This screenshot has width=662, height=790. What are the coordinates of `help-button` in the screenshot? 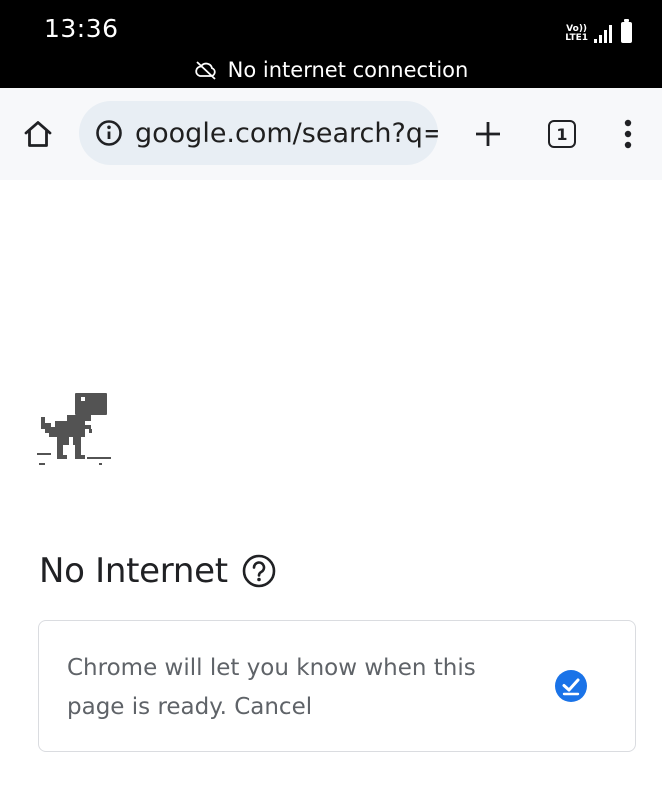 It's located at (259, 571).